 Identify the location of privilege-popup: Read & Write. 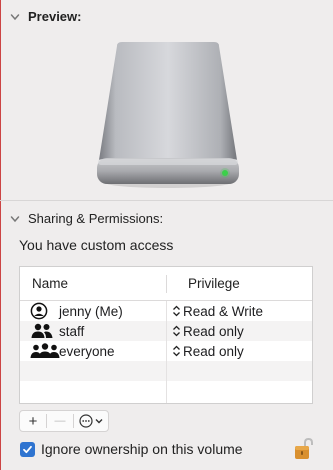
(217, 311).